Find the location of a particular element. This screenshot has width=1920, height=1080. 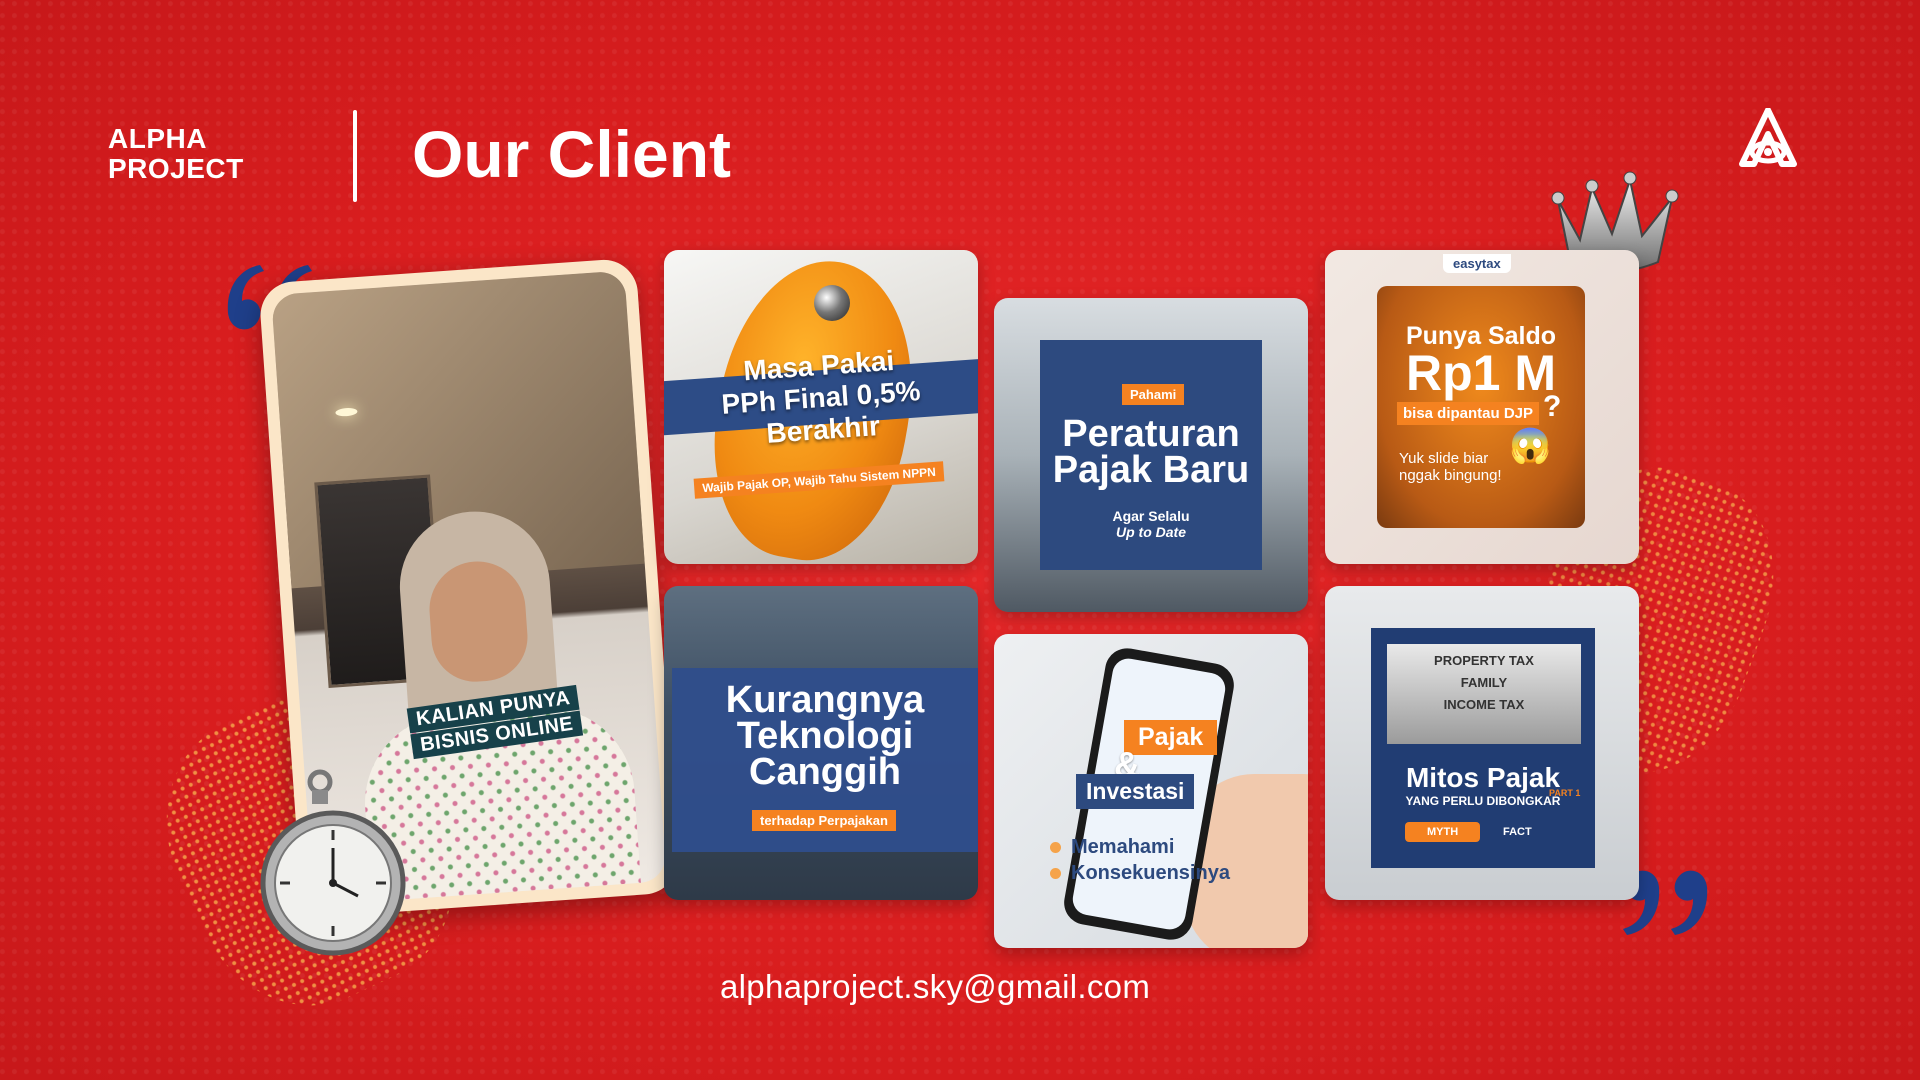

post-title: Kurangnya Teknologi Canggih is located at coordinates (825, 736).